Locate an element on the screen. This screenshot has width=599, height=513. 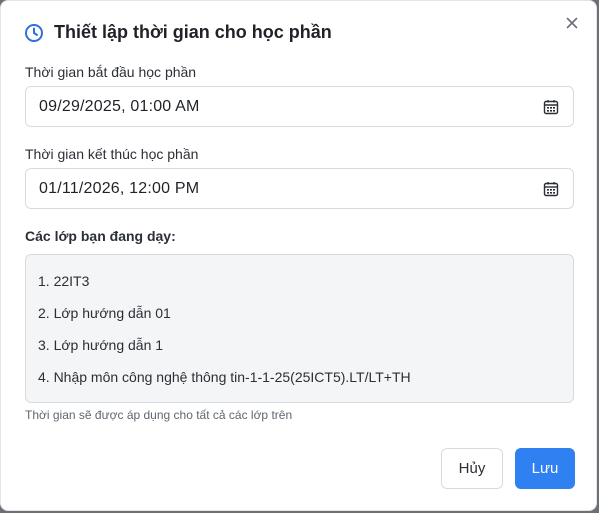
close-button is located at coordinates (572, 25).